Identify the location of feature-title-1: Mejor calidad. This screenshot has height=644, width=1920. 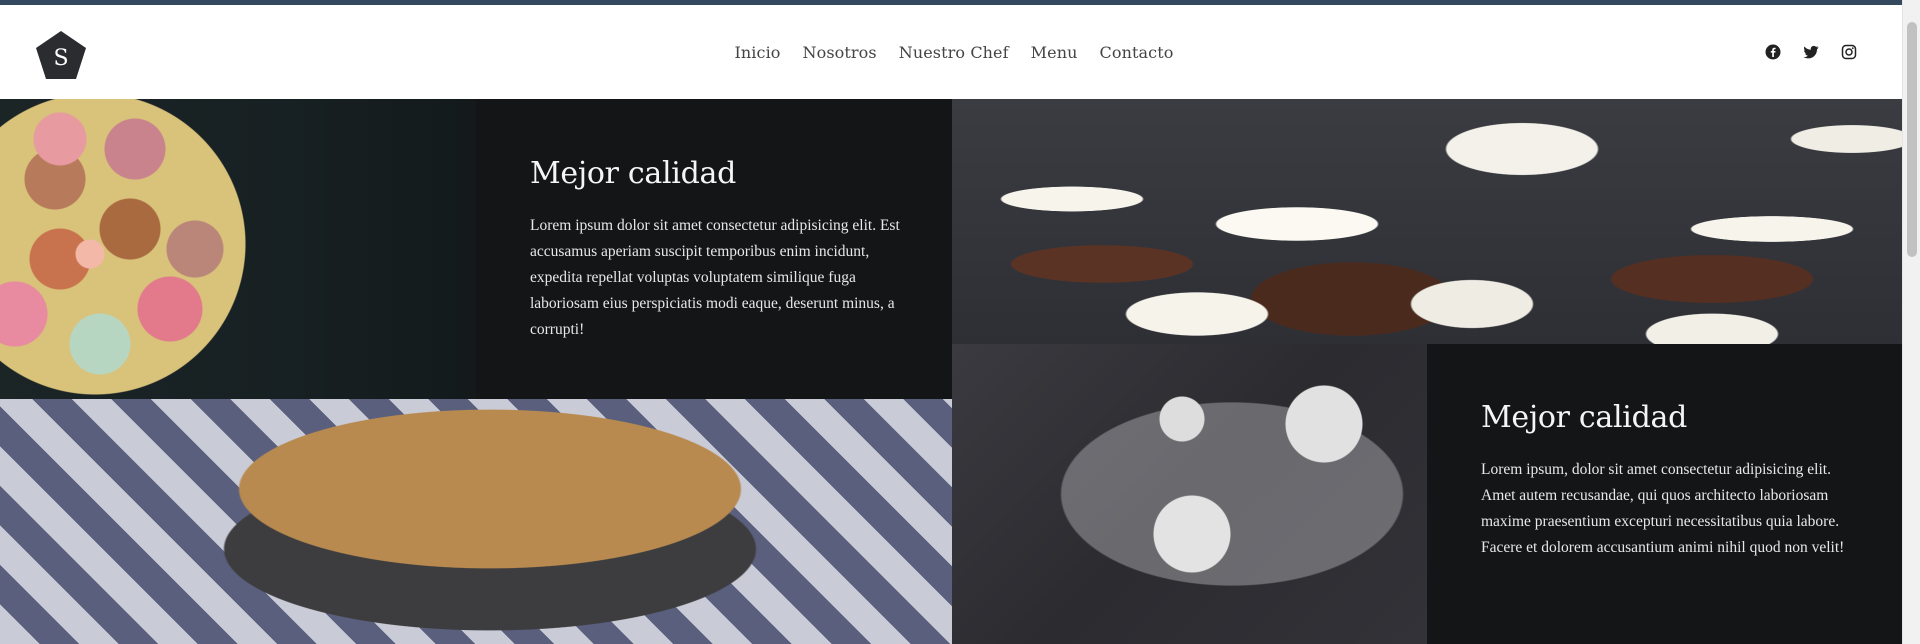
(633, 173).